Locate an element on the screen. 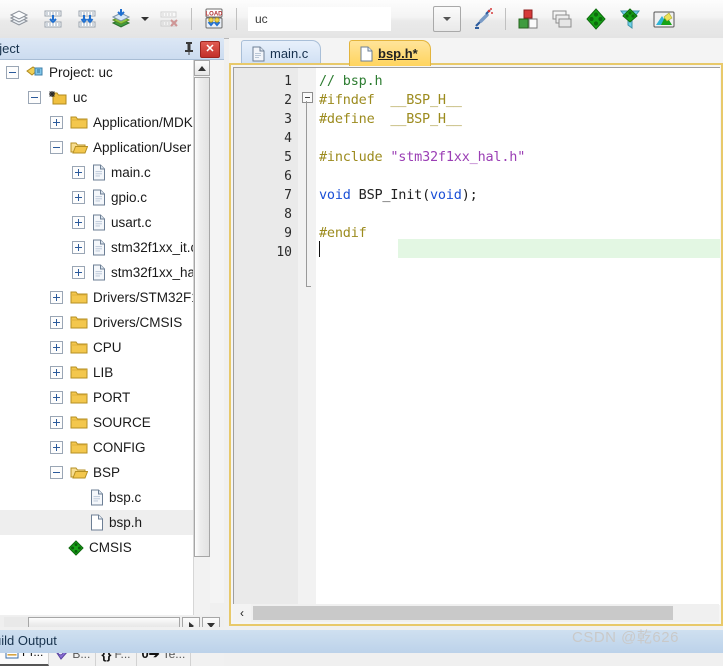 This screenshot has width=723, height=666. code-line: #ifndef __BSP_H__ is located at coordinates (390, 100).